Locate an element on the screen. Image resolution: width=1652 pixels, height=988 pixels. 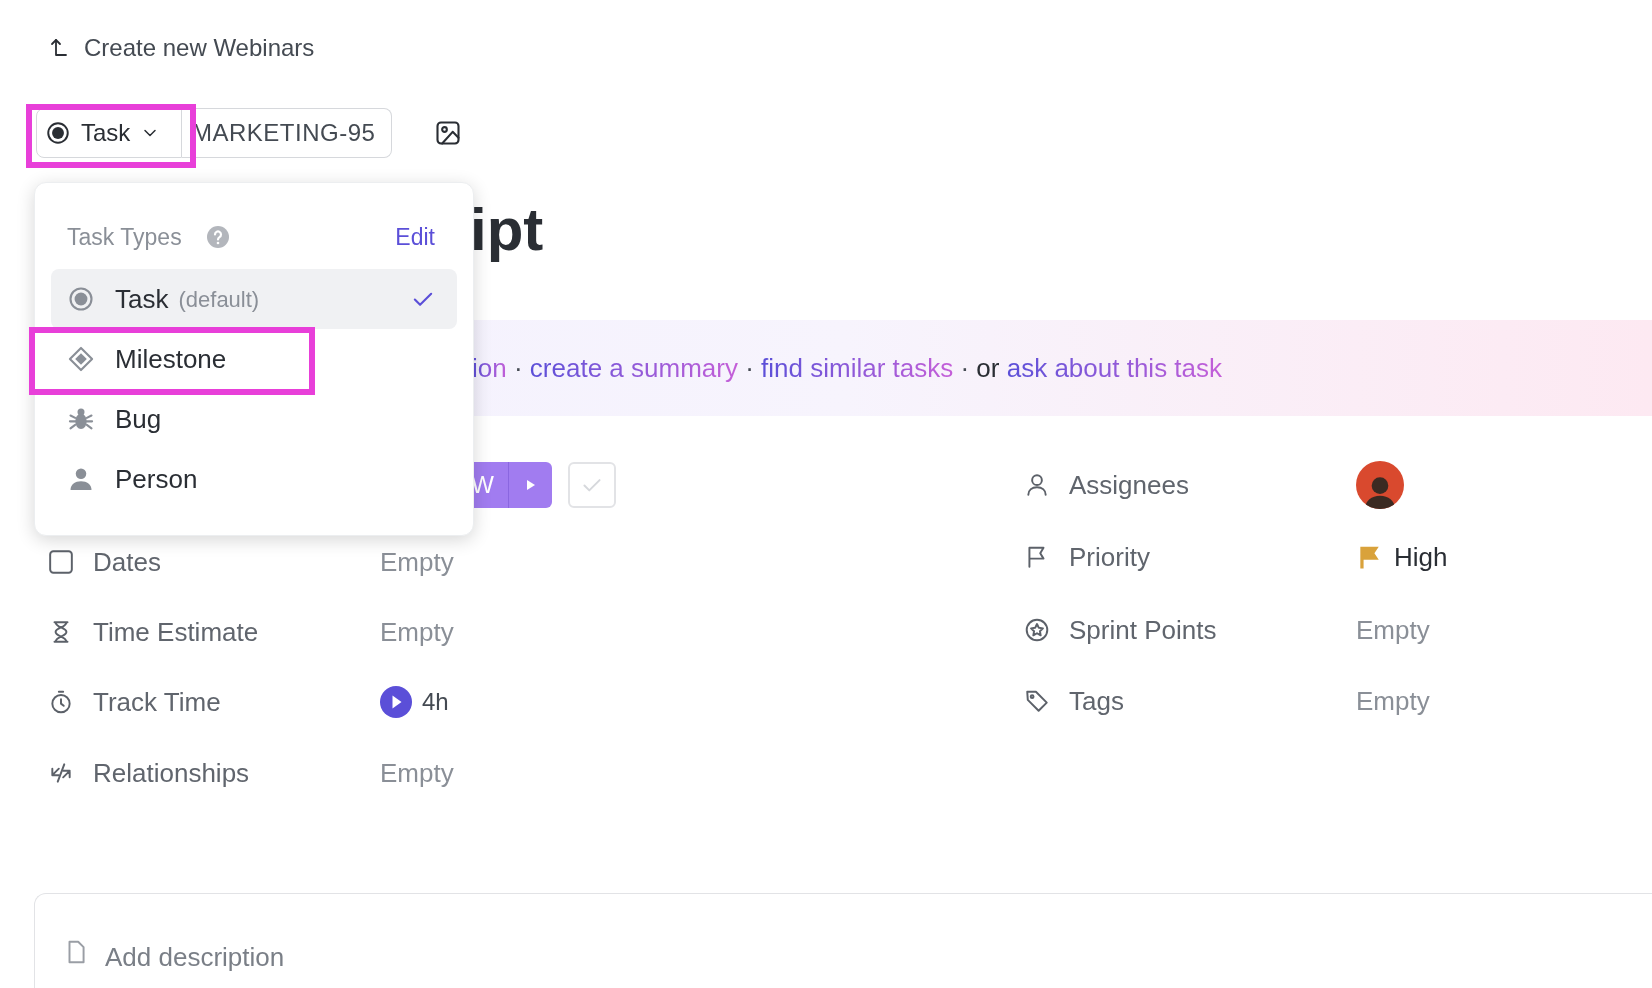
field-label: Dates is located at coordinates (127, 562).